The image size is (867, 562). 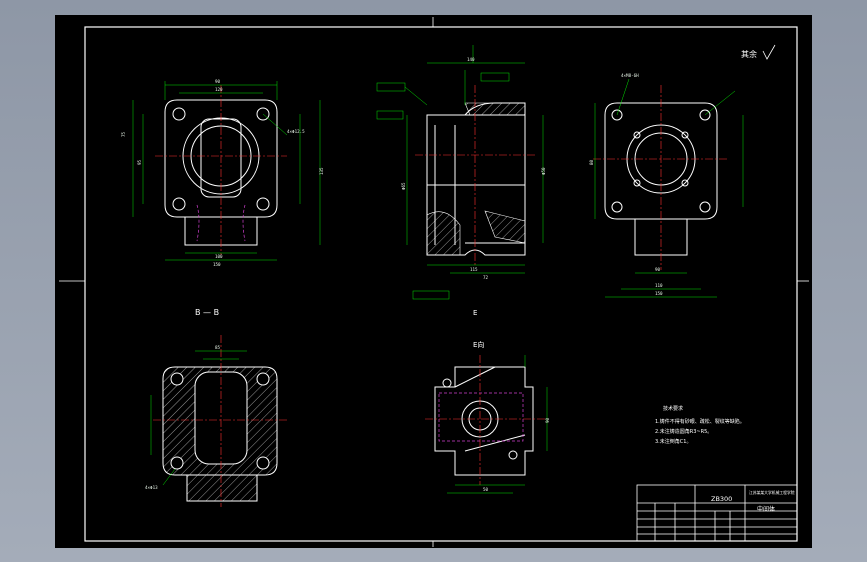 I want to click on tech-req-title: 技术要求, so click(x=673, y=408).